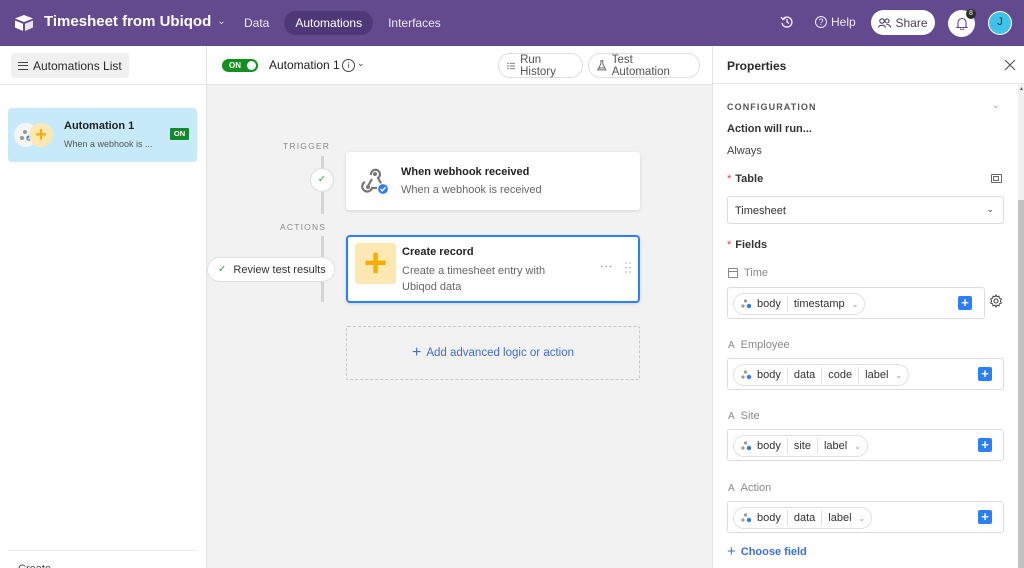  Describe the element at coordinates (1021, 384) in the screenshot. I see `scrollbar-thumb` at that location.